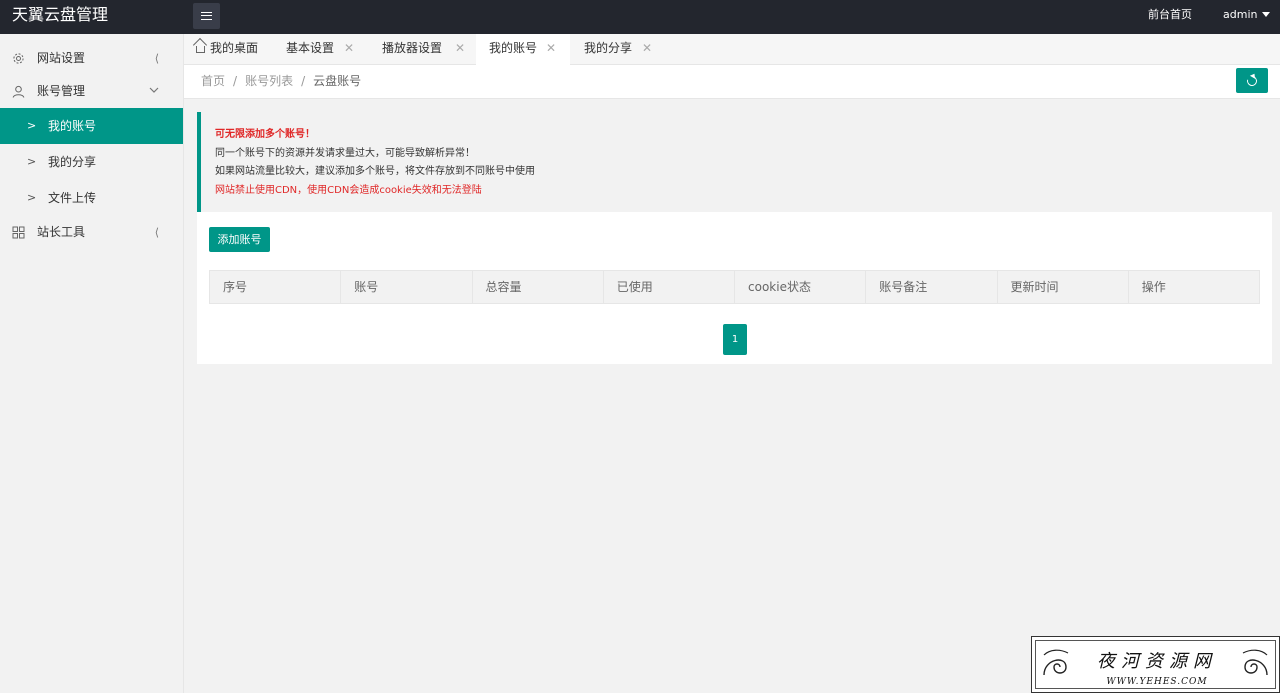 This screenshot has height=693, width=1280. Describe the element at coordinates (61, 91) in the screenshot. I see `sidebar-group-label: 账号管理` at that location.